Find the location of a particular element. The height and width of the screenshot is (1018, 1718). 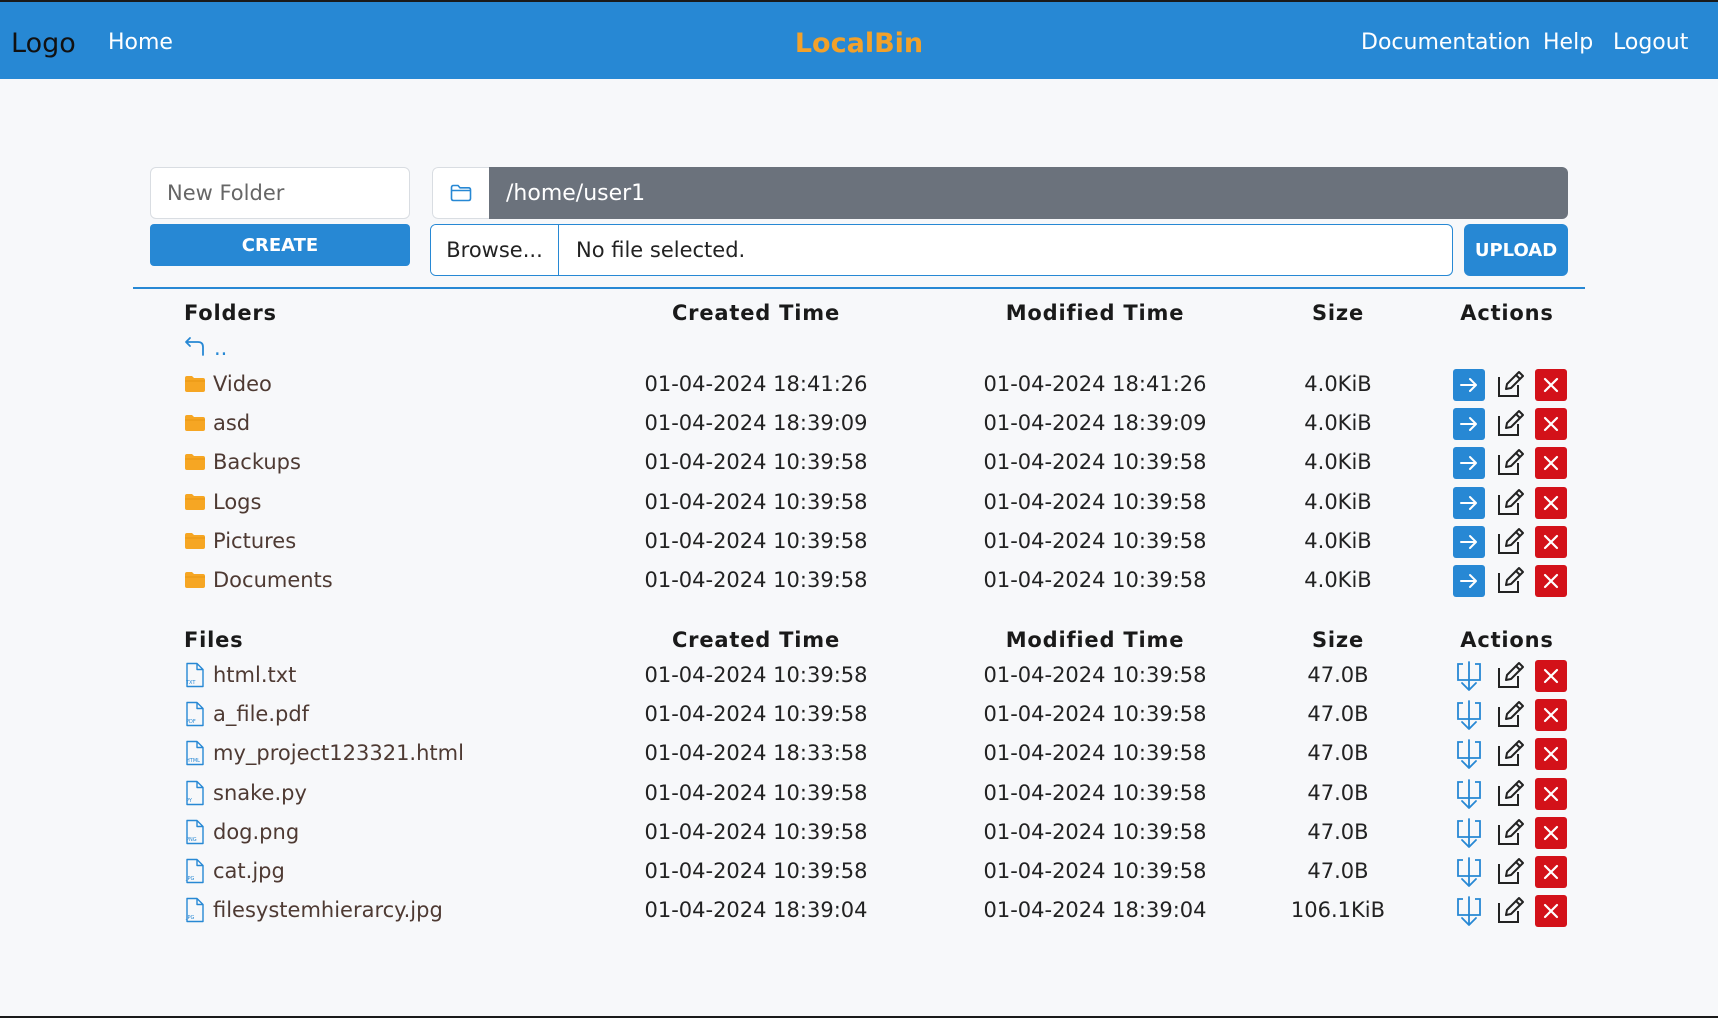

nav-documentation-link: Documentation is located at coordinates (1446, 42).